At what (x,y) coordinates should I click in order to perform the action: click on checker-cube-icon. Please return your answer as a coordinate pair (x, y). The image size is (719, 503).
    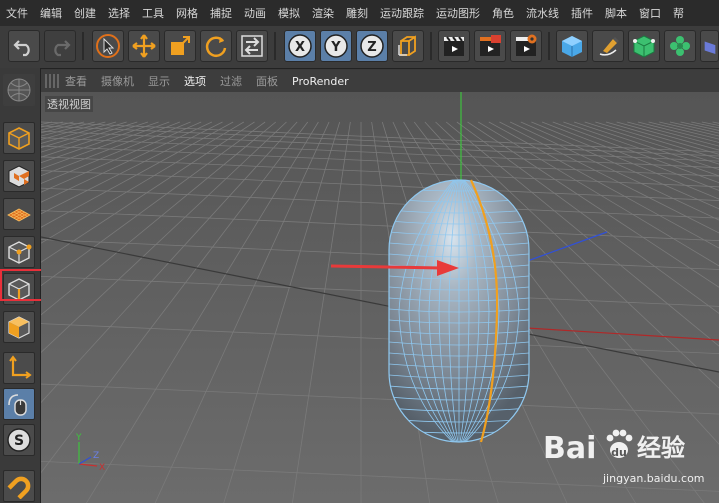
    Looking at the image, I should click on (19, 176).